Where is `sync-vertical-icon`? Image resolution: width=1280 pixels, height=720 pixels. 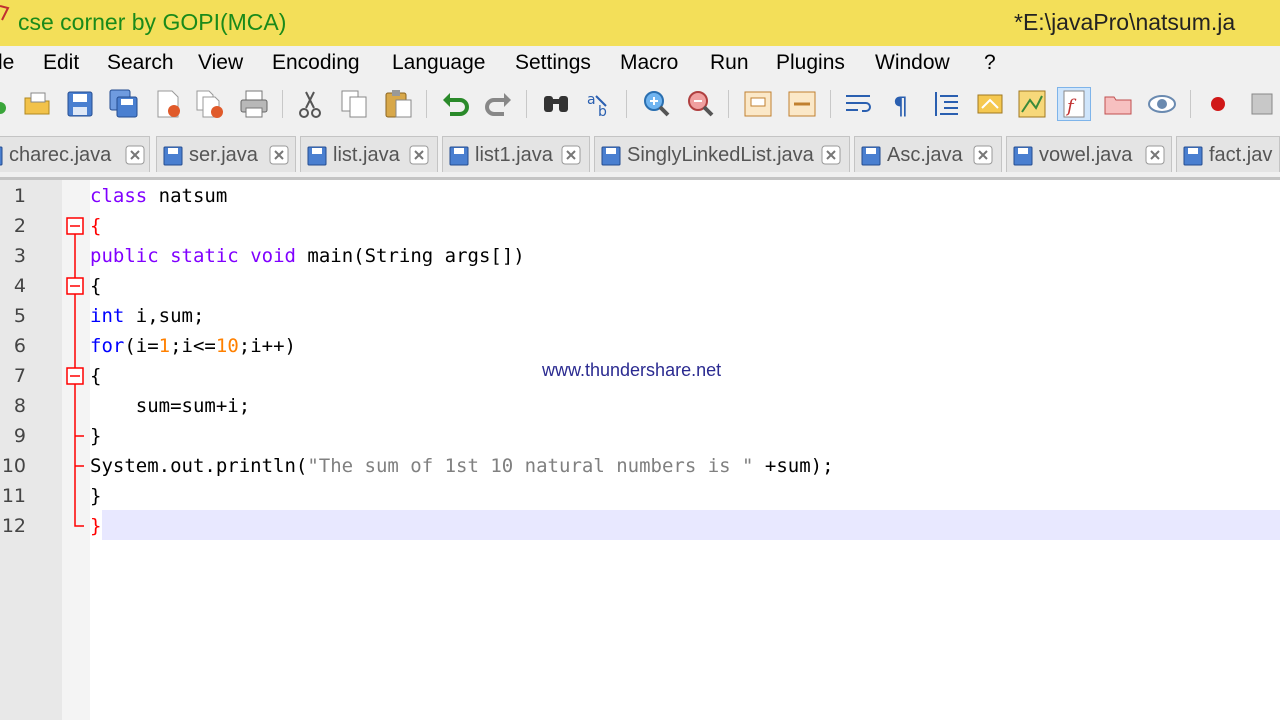 sync-vertical-icon is located at coordinates (758, 104).